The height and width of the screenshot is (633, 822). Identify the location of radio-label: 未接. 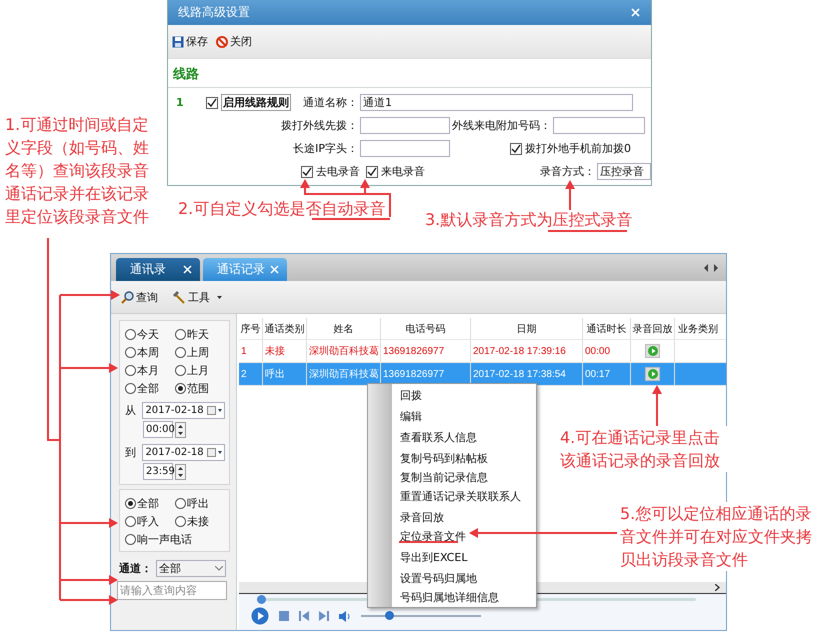
(198, 521).